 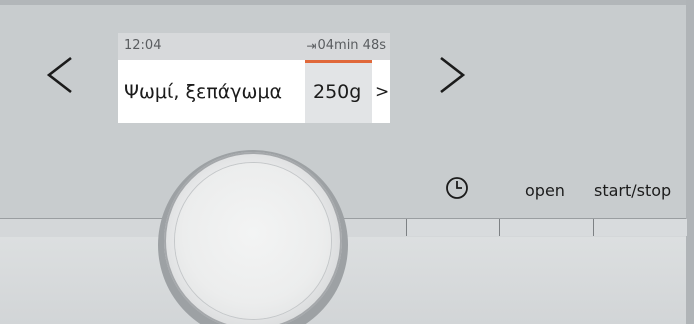 I want to click on panel-top-edge, so click(x=347, y=2).